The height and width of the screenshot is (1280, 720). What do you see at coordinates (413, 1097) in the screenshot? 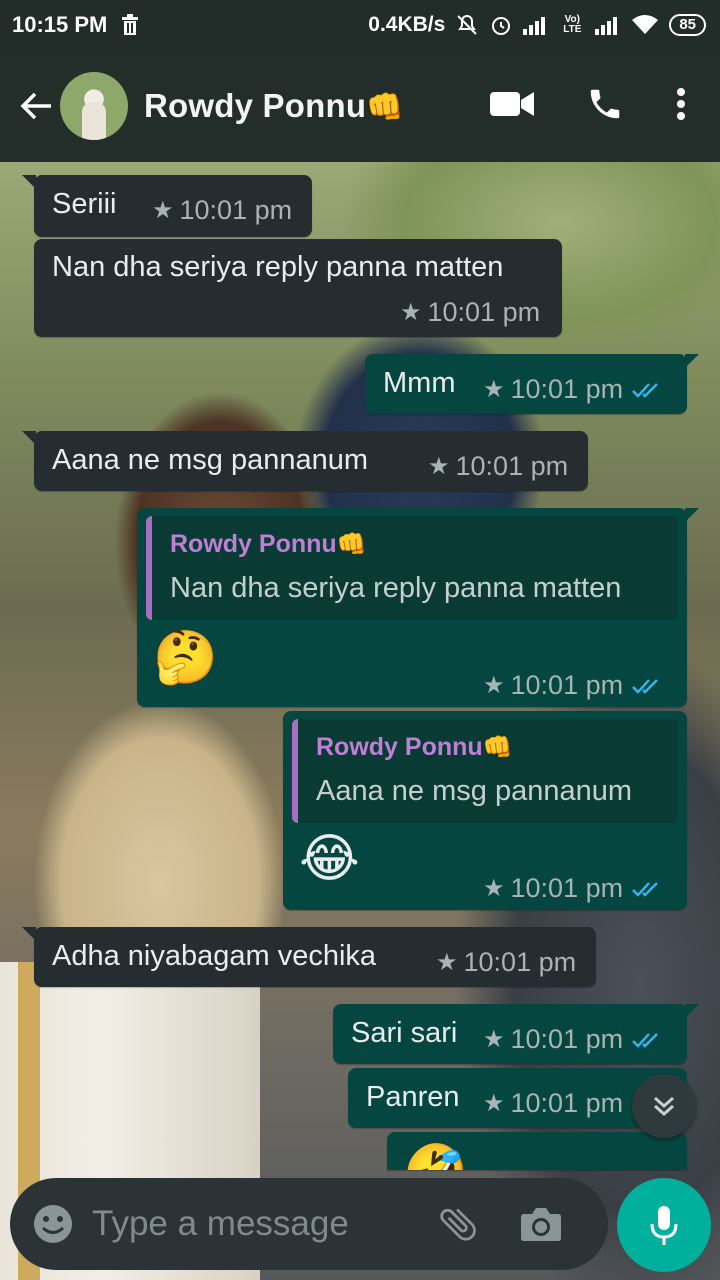
I see `message-text: Panren` at bounding box center [413, 1097].